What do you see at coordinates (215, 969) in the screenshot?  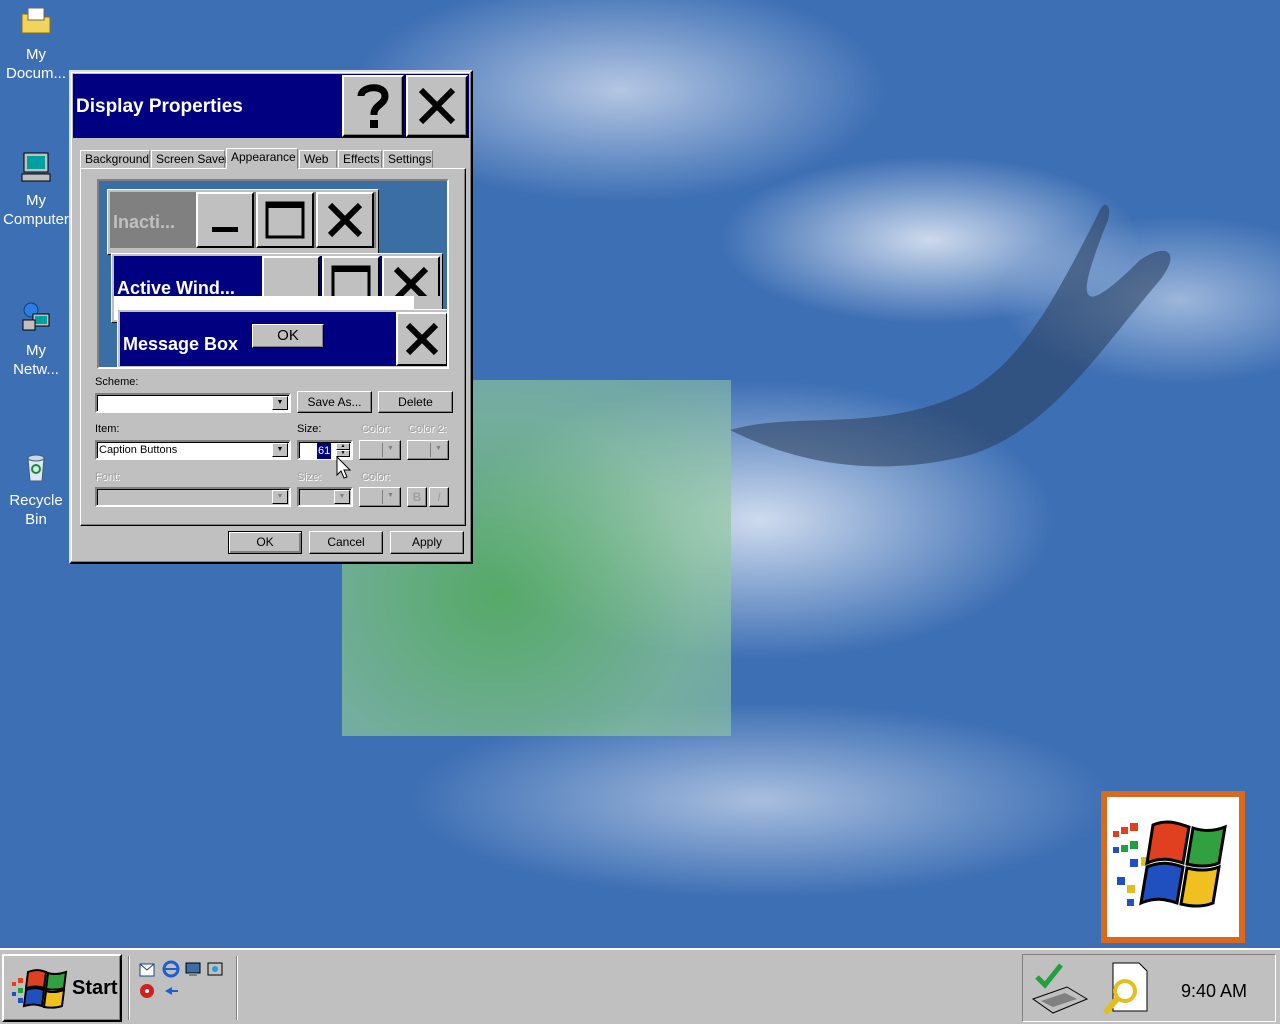 I see `view-channels-icon` at bounding box center [215, 969].